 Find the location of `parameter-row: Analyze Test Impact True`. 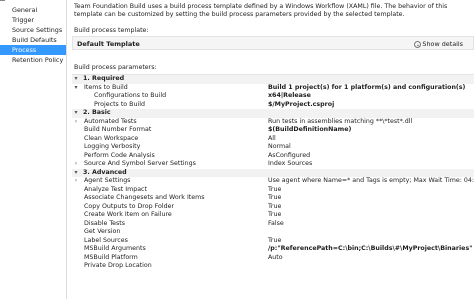

parameter-row: Analyze Test Impact True is located at coordinates (273, 190).